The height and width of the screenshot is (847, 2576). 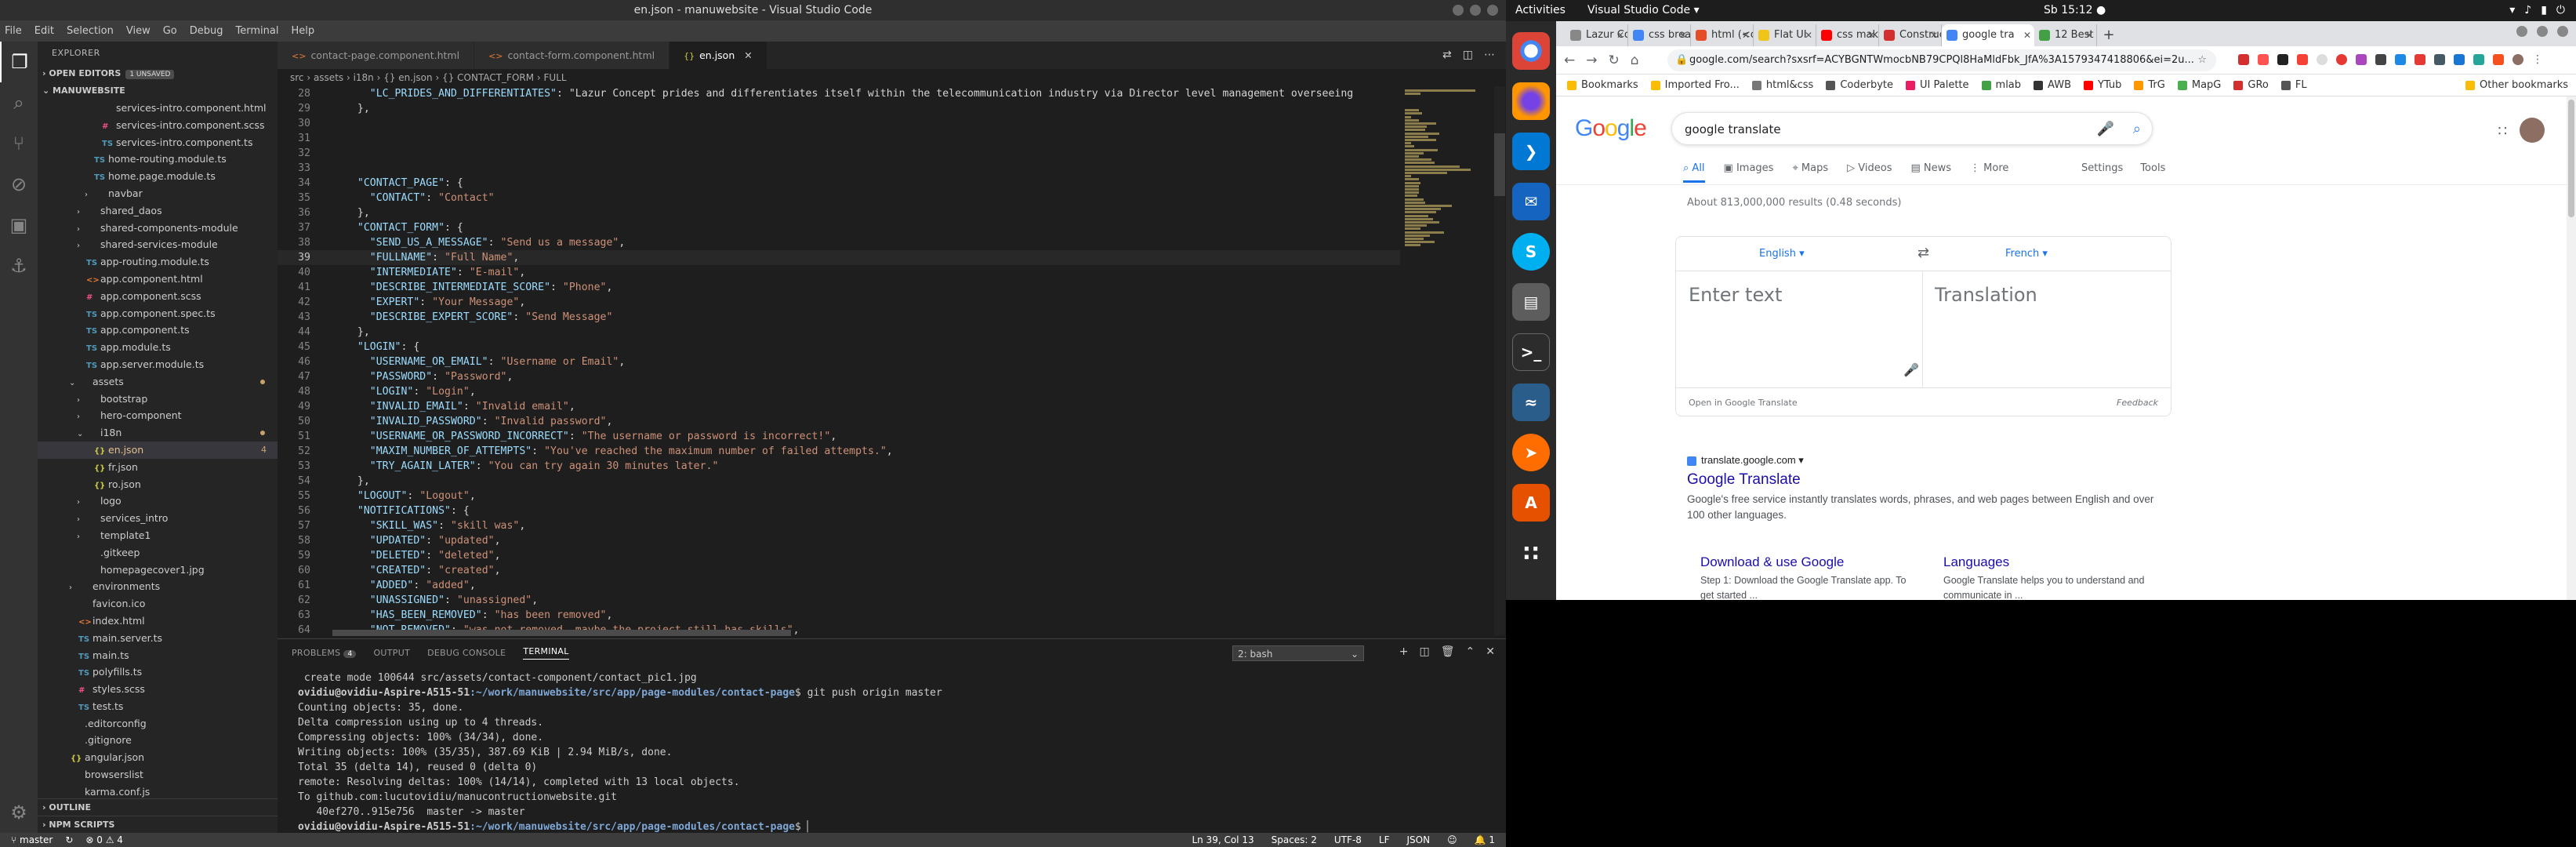 I want to click on maximize-button, so click(x=1476, y=10).